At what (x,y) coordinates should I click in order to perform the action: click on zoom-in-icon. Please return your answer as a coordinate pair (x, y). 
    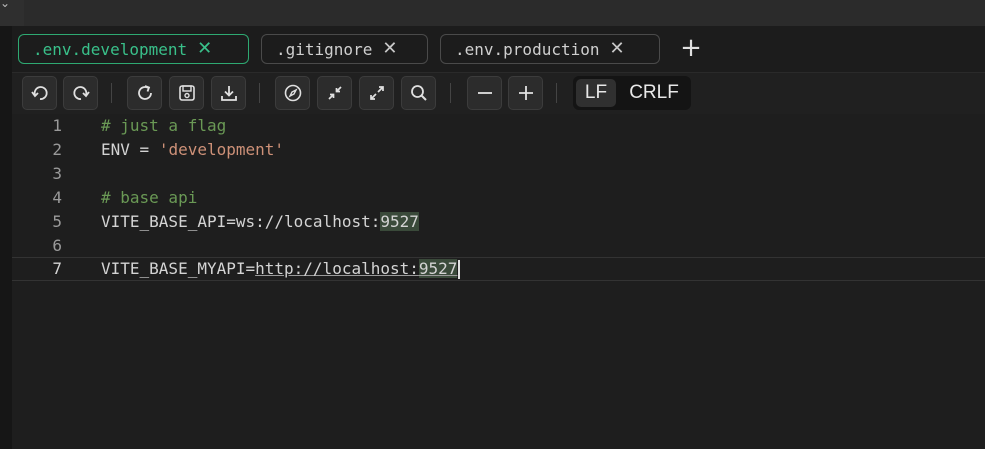
    Looking at the image, I should click on (525, 93).